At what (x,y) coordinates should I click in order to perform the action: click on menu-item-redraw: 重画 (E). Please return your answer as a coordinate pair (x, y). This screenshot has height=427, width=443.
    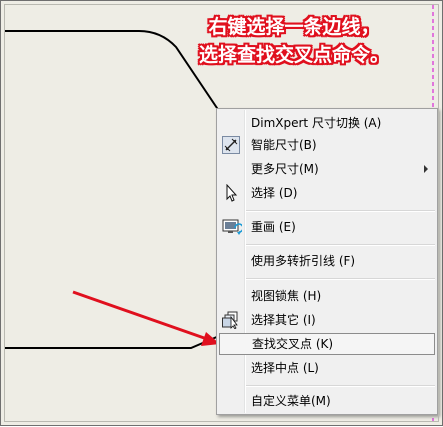
    Looking at the image, I should click on (327, 227).